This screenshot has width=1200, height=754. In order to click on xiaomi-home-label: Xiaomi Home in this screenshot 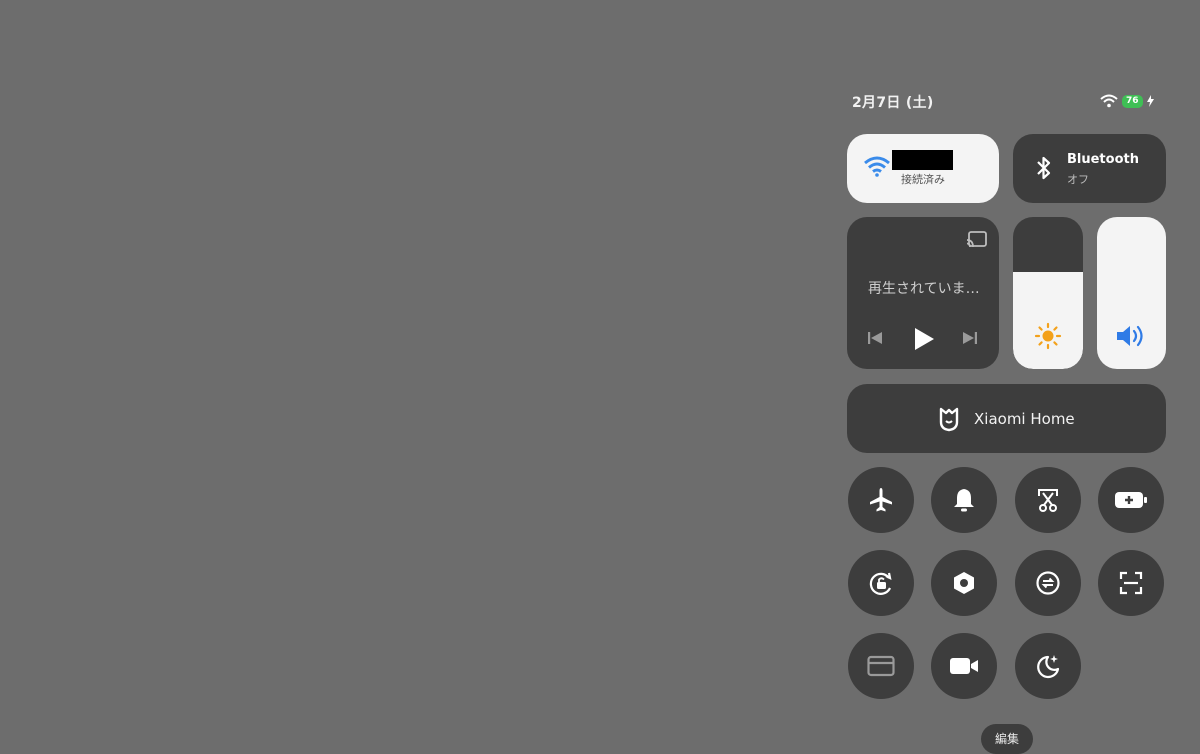, I will do `click(1024, 419)`.